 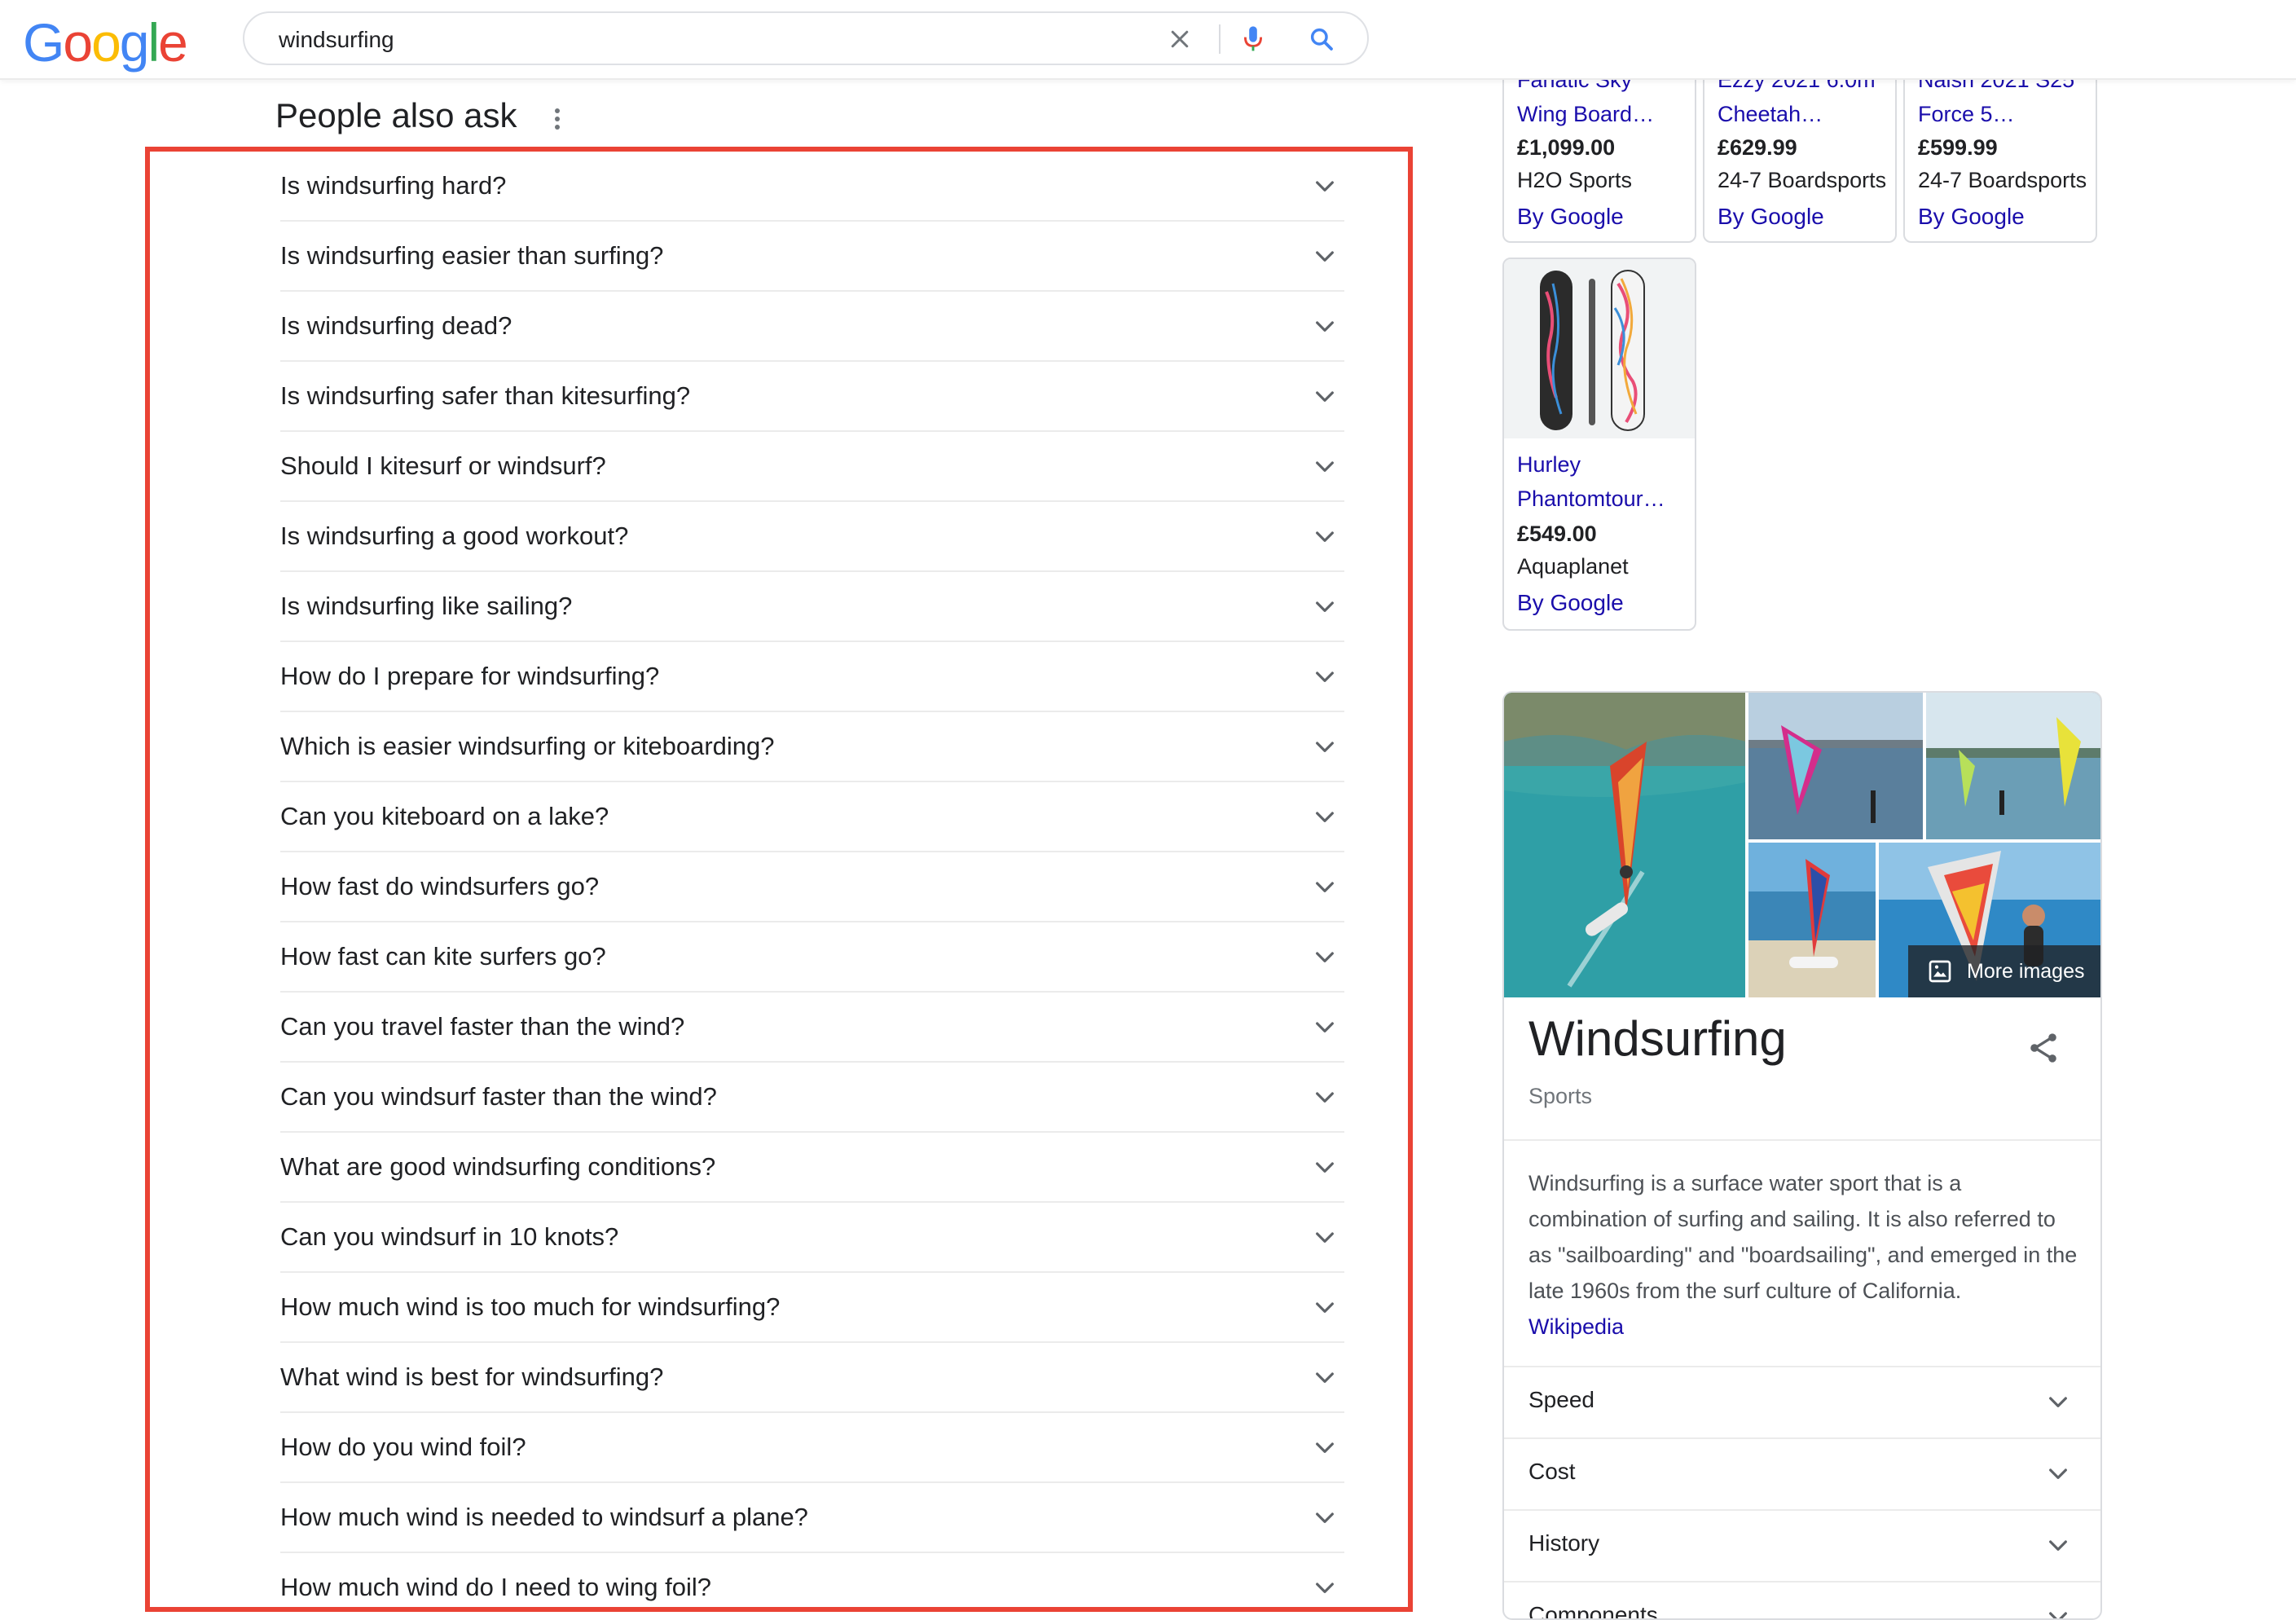 What do you see at coordinates (812, 607) in the screenshot?
I see `paa-question-row: Is windsurfing like sailing?` at bounding box center [812, 607].